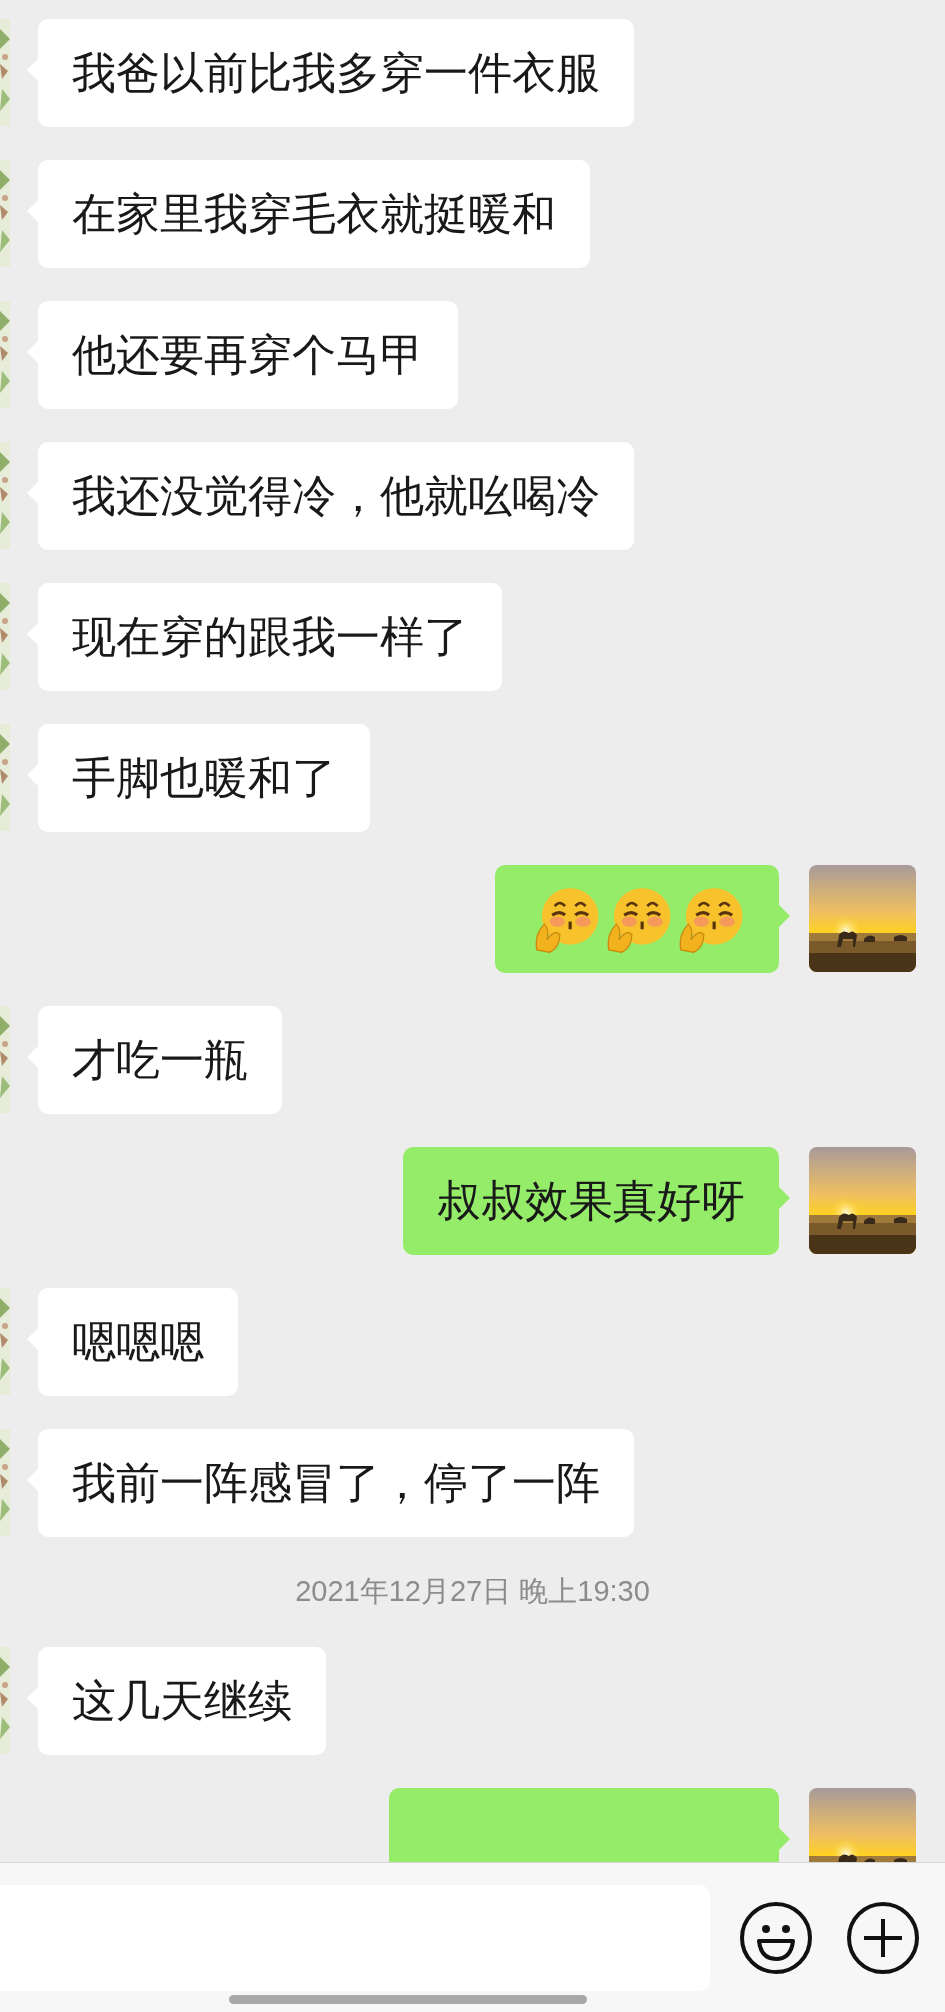 Image resolution: width=945 pixels, height=2012 pixels. I want to click on message-bubble: 现在穿的跟我一样了, so click(270, 637).